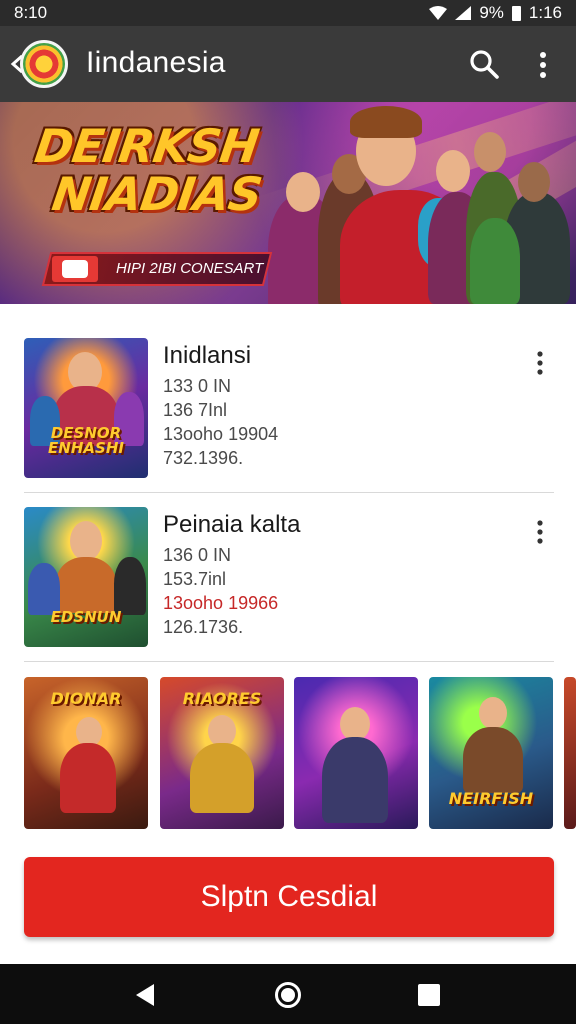 This screenshot has height=1024, width=576. I want to click on carousel-card: NEIRFISH, so click(491, 753).